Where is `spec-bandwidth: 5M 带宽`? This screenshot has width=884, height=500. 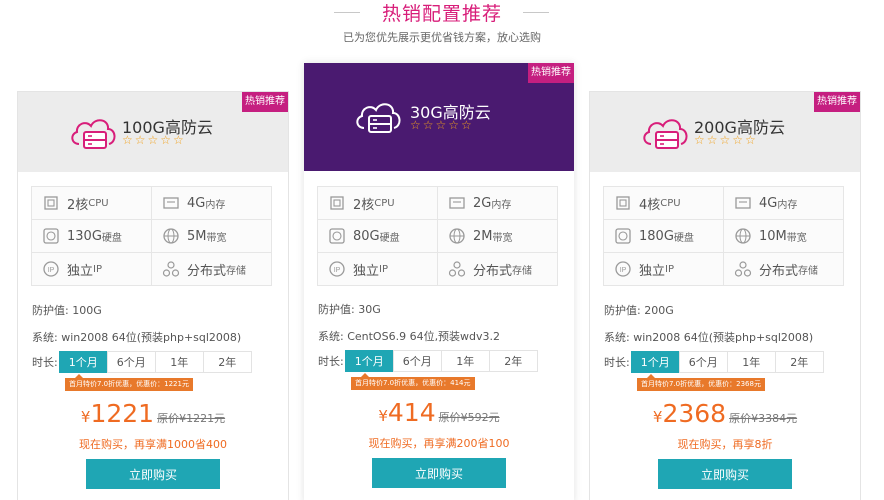 spec-bandwidth: 5M 带宽 is located at coordinates (212, 236).